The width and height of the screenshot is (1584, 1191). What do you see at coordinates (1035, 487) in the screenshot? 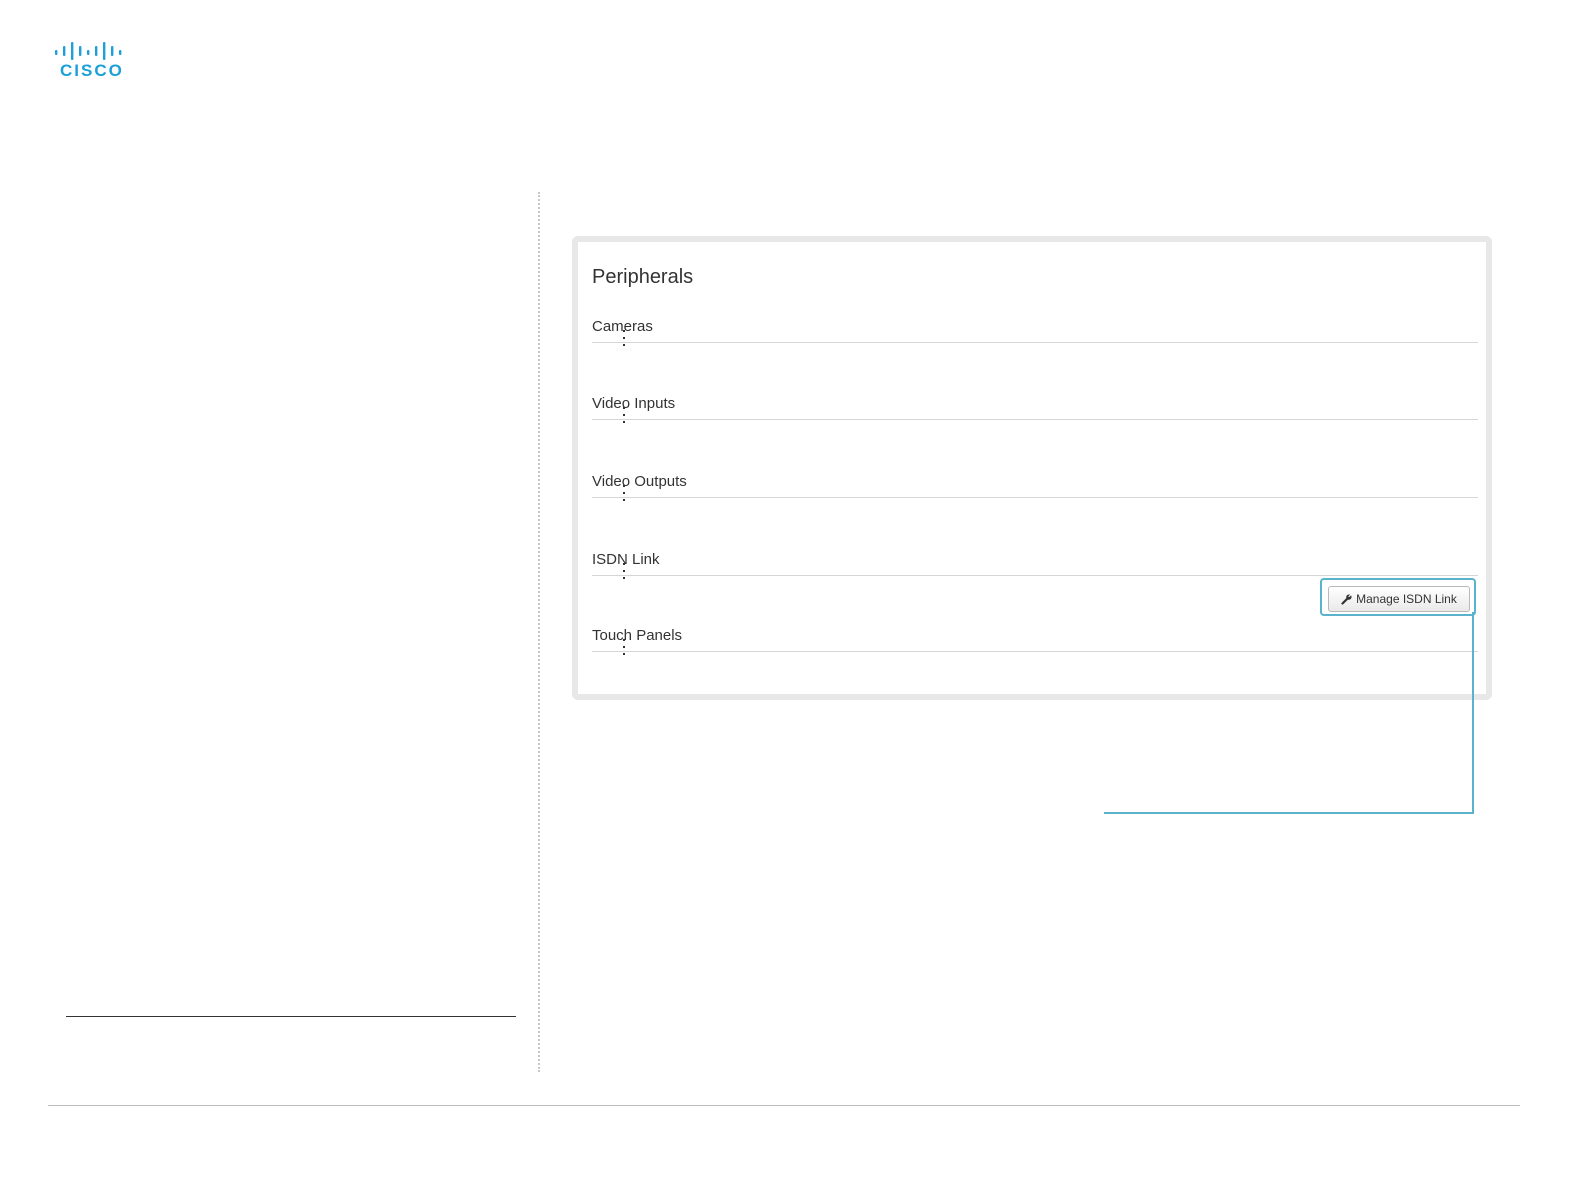
I see `section-video-outputs: Video Outputs` at bounding box center [1035, 487].